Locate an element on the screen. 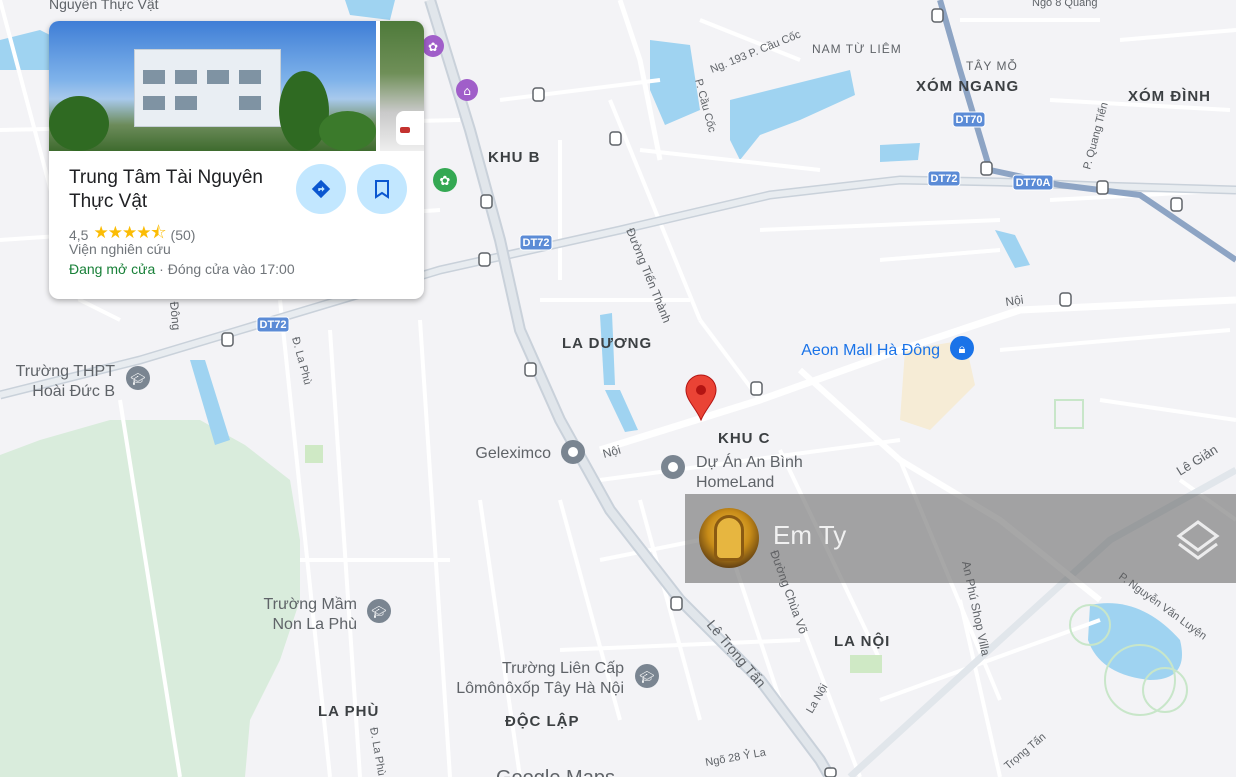 The width and height of the screenshot is (1236, 777). place-title: Trung Tâm Tài Nguyên Thực Vật is located at coordinates (166, 189).